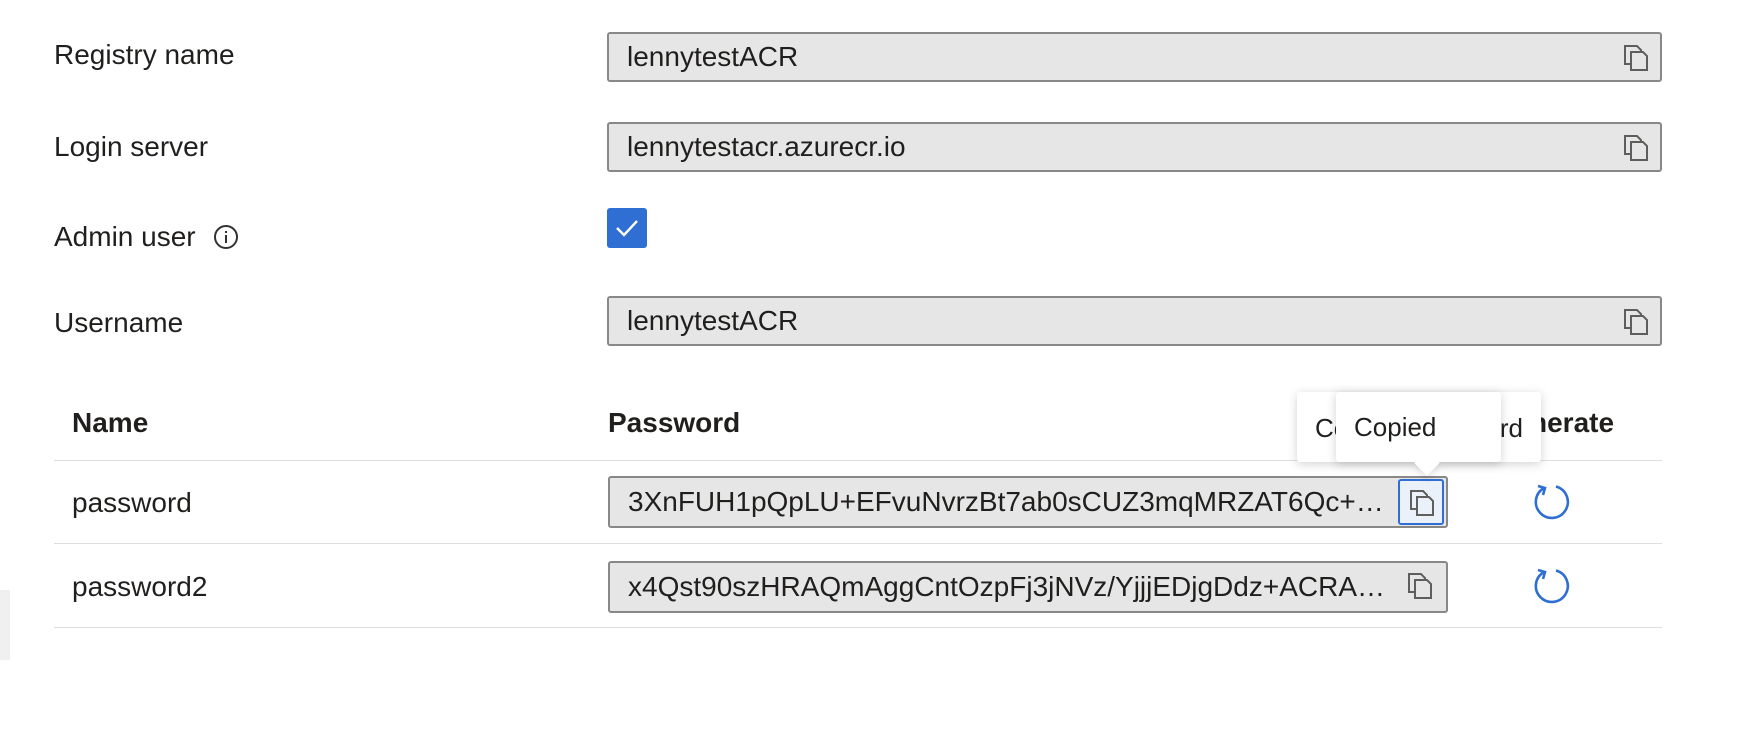 The image size is (1740, 754). Describe the element at coordinates (713, 320) in the screenshot. I see `username-value: lennytestACR` at that location.